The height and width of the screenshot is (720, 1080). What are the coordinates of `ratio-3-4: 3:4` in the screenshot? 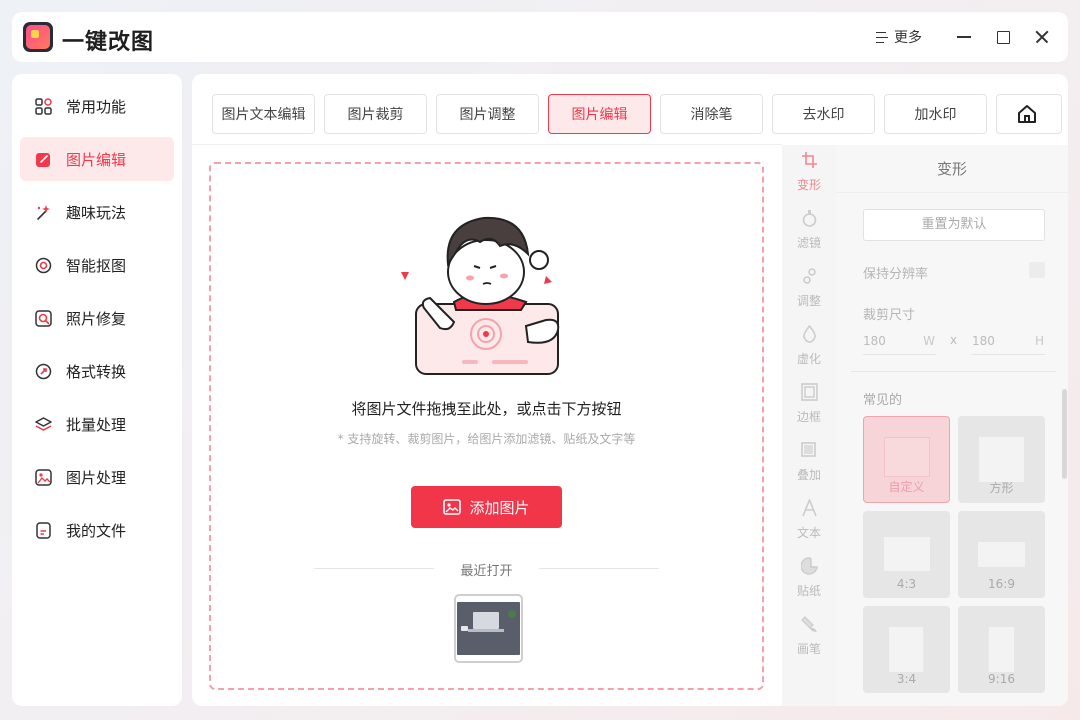 It's located at (906, 649).